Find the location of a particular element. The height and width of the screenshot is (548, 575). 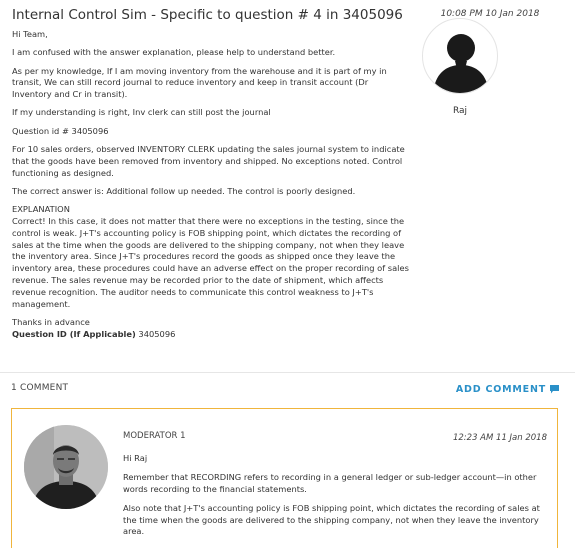

post-author: Raj is located at coordinates (460, 67).